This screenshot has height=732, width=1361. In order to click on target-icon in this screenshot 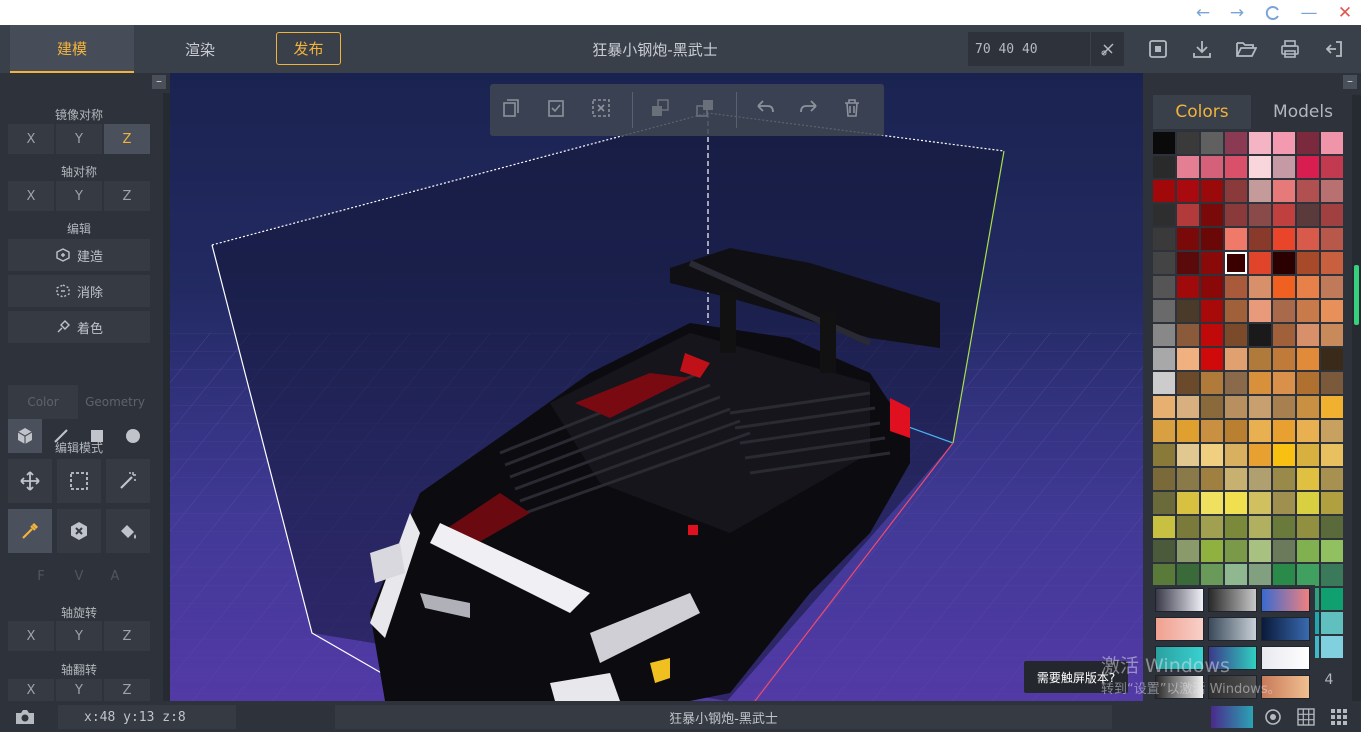, I will do `click(1273, 717)`.